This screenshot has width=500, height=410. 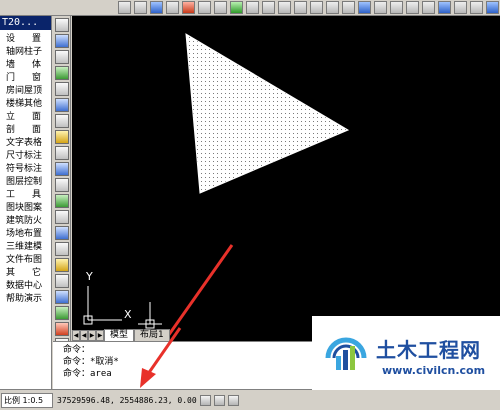 What do you see at coordinates (219, 400) in the screenshot?
I see `grid-icon` at bounding box center [219, 400].